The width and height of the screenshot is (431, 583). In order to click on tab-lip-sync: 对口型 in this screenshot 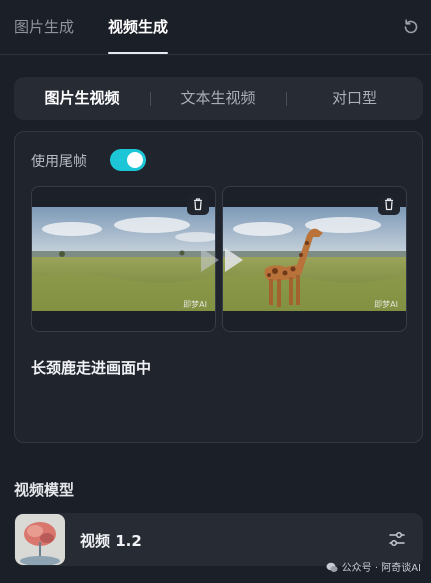, I will do `click(354, 98)`.